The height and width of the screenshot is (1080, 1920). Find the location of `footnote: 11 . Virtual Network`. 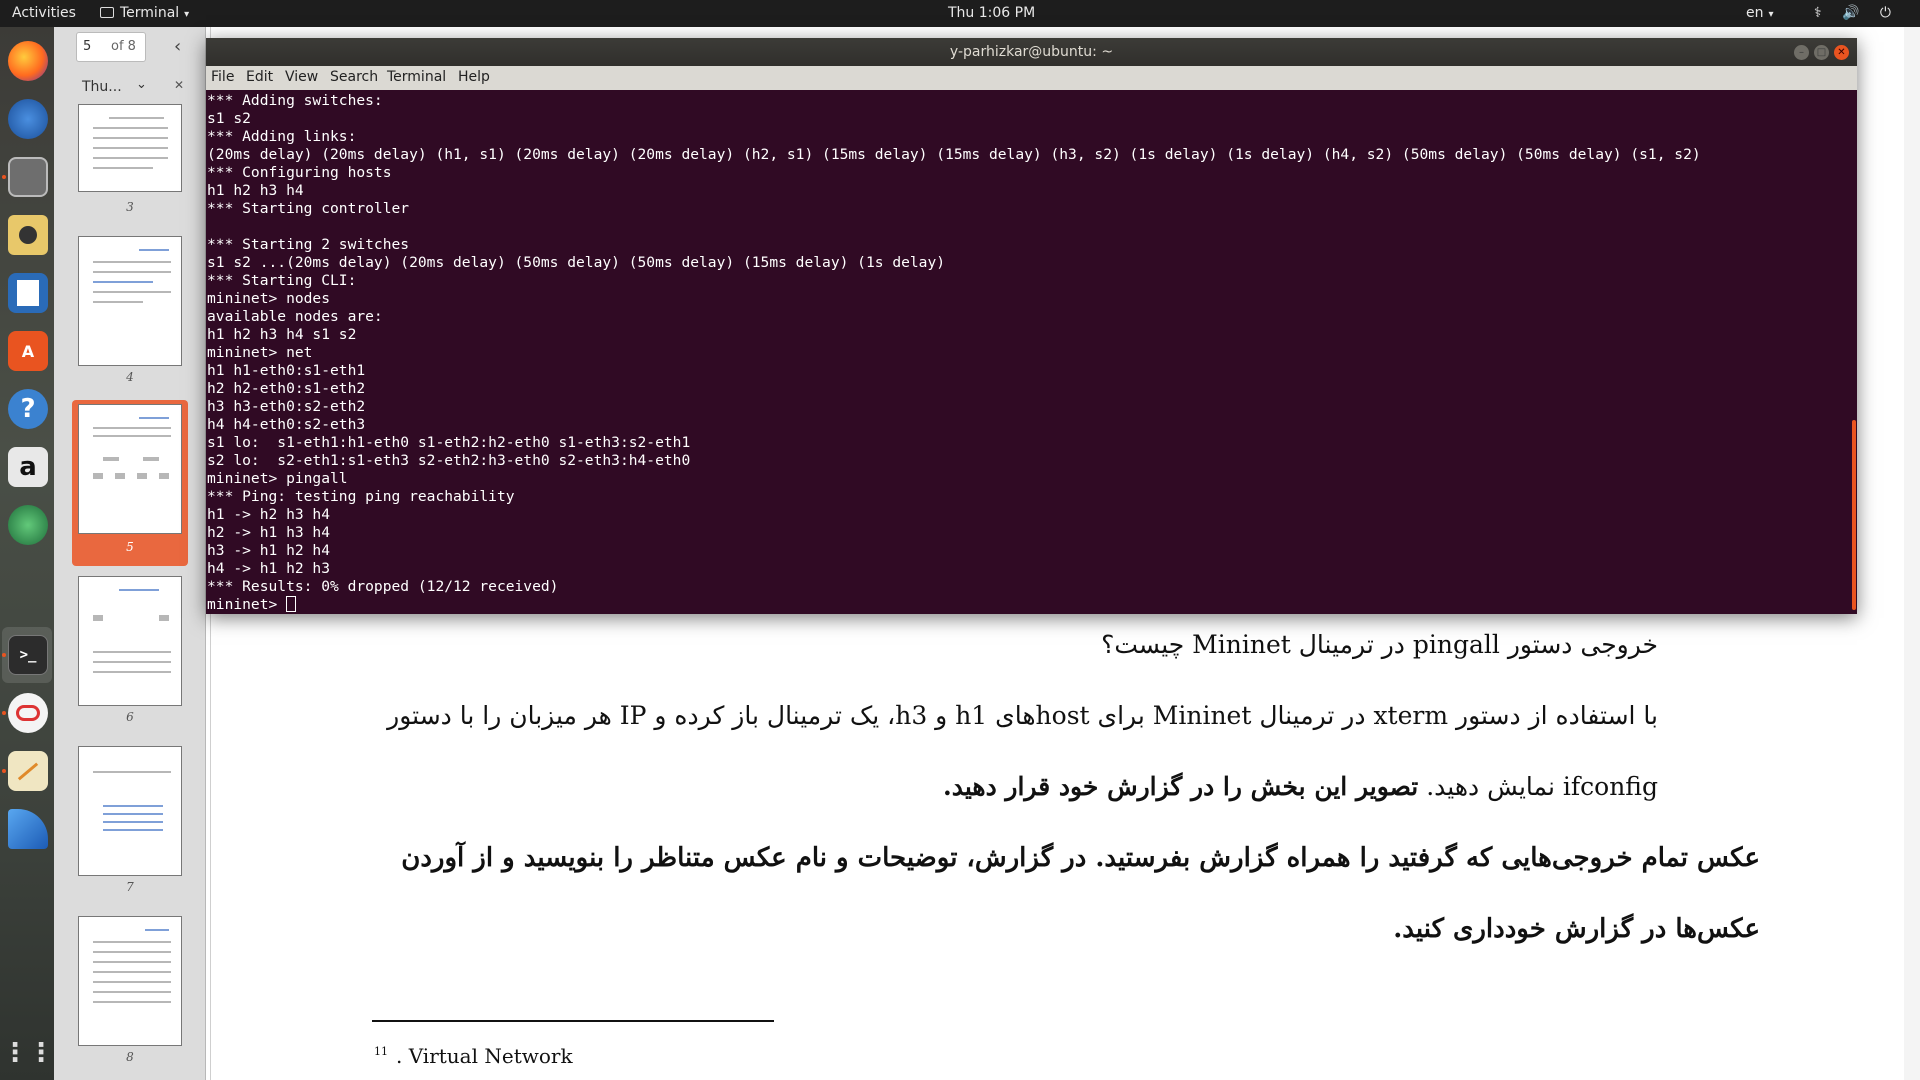

footnote: 11 . Virtual Network is located at coordinates (473, 1056).